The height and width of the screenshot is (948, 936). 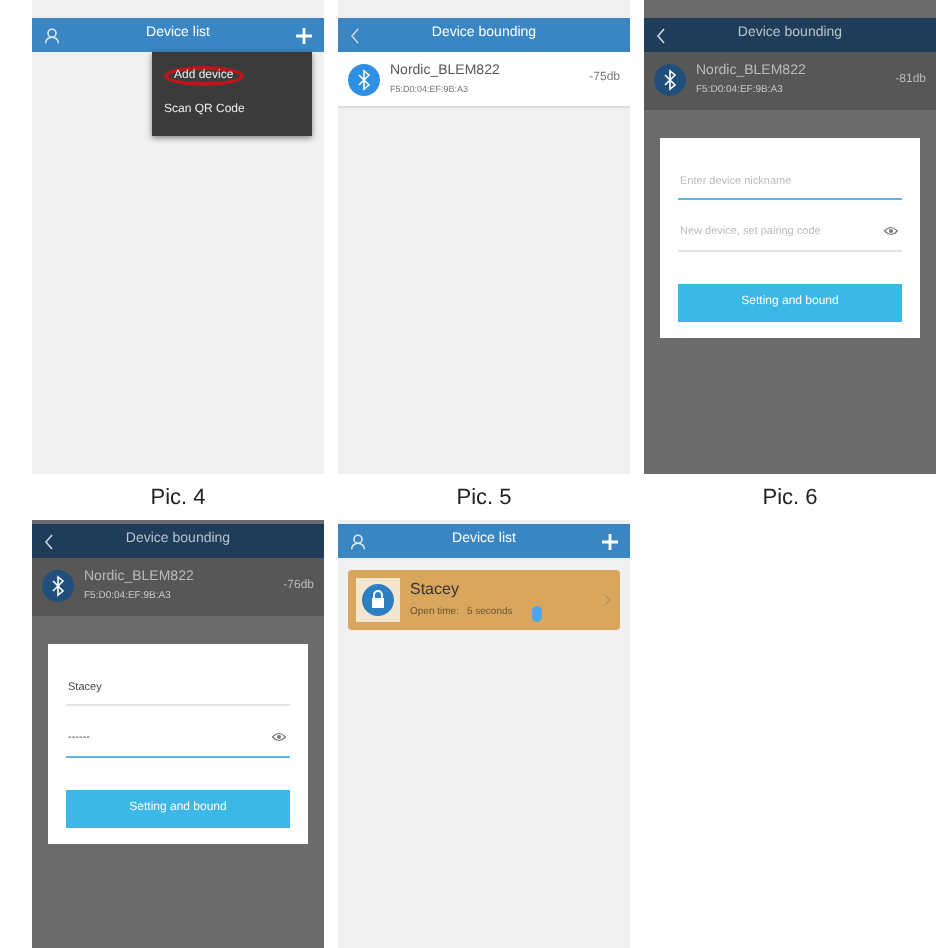 I want to click on caption: Pic. 6, so click(x=790, y=499).